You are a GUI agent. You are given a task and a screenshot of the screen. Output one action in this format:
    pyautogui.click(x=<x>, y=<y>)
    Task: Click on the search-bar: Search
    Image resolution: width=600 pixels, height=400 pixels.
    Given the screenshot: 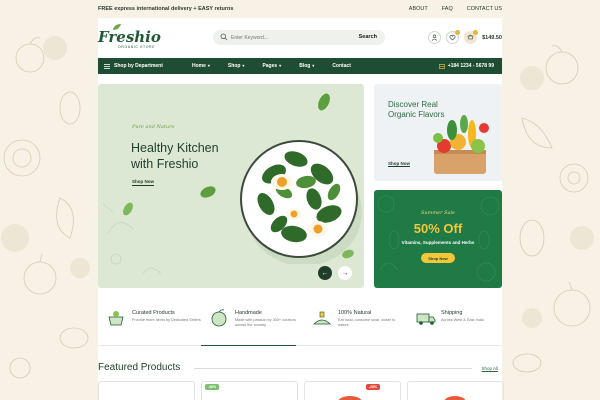 What is the action you would take?
    pyautogui.click(x=299, y=37)
    